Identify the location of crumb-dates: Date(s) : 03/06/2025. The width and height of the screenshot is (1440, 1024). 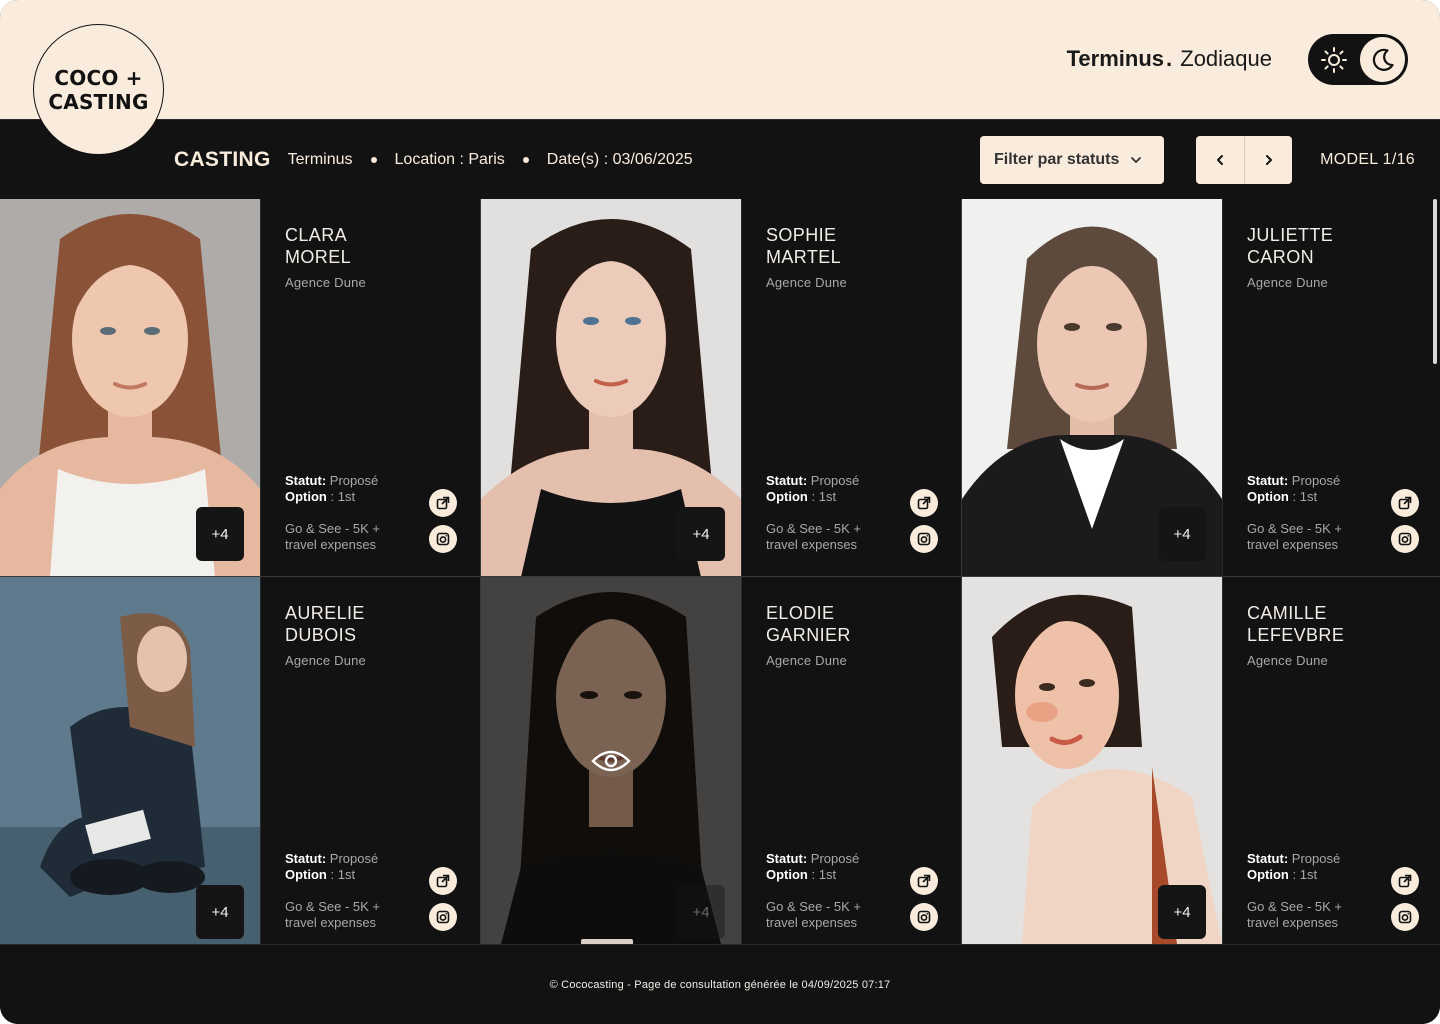
(619, 159).